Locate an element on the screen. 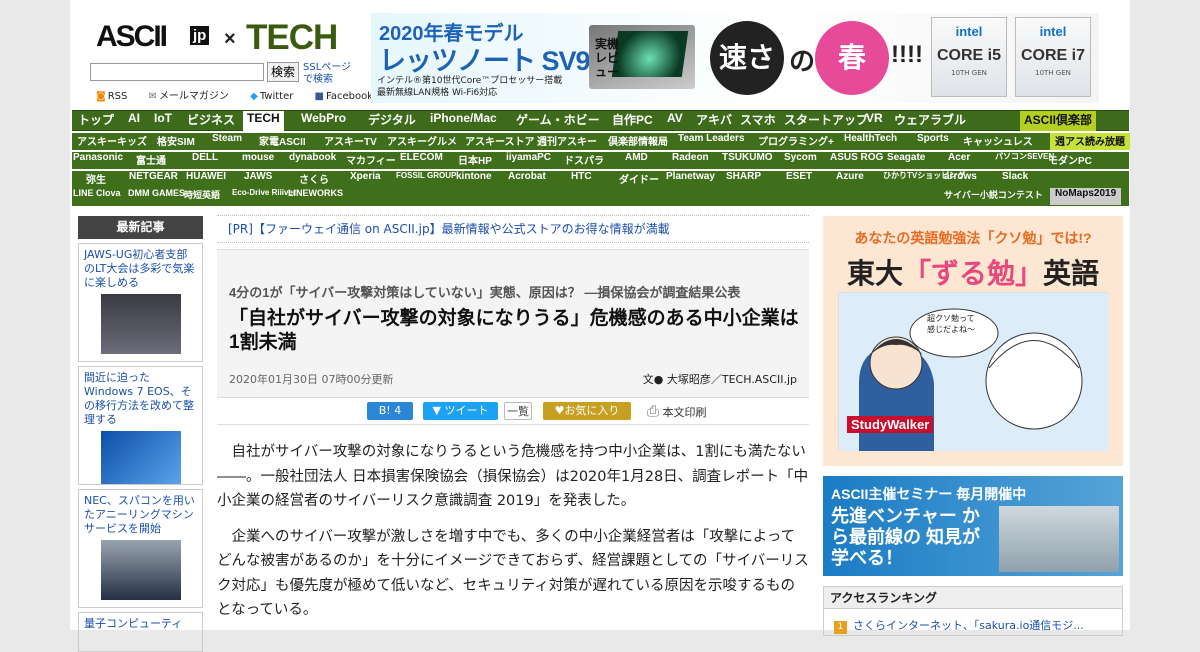  site-logo: ASCII jp × TECH is located at coordinates (221, 37).